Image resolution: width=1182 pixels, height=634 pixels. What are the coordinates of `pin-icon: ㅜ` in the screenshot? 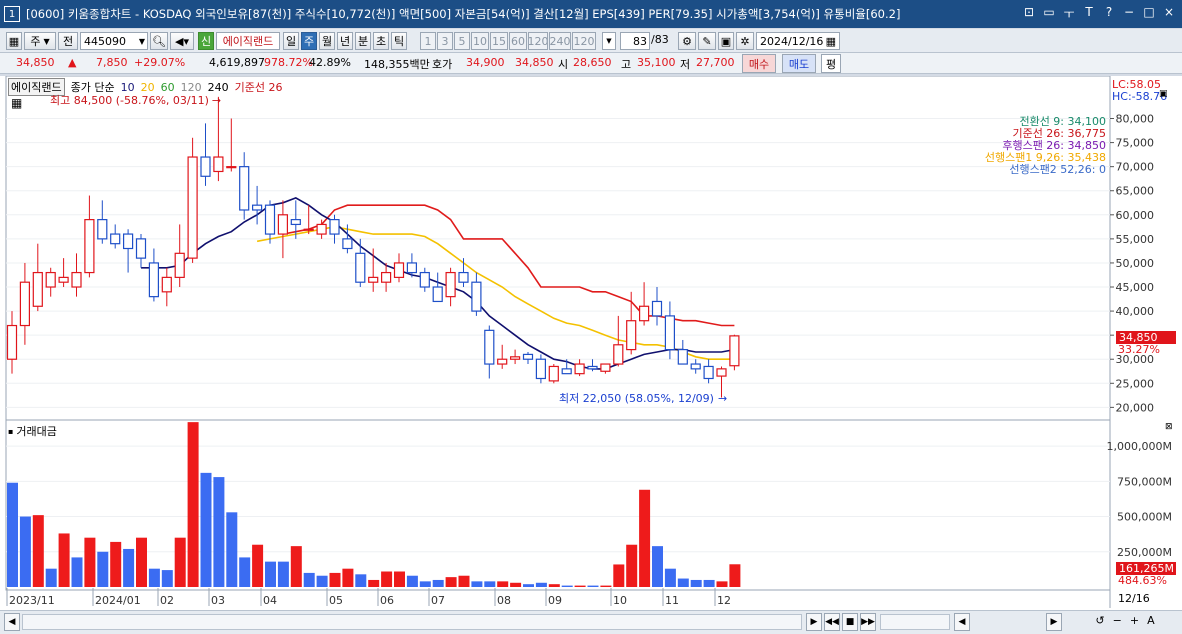 It's located at (1069, 13).